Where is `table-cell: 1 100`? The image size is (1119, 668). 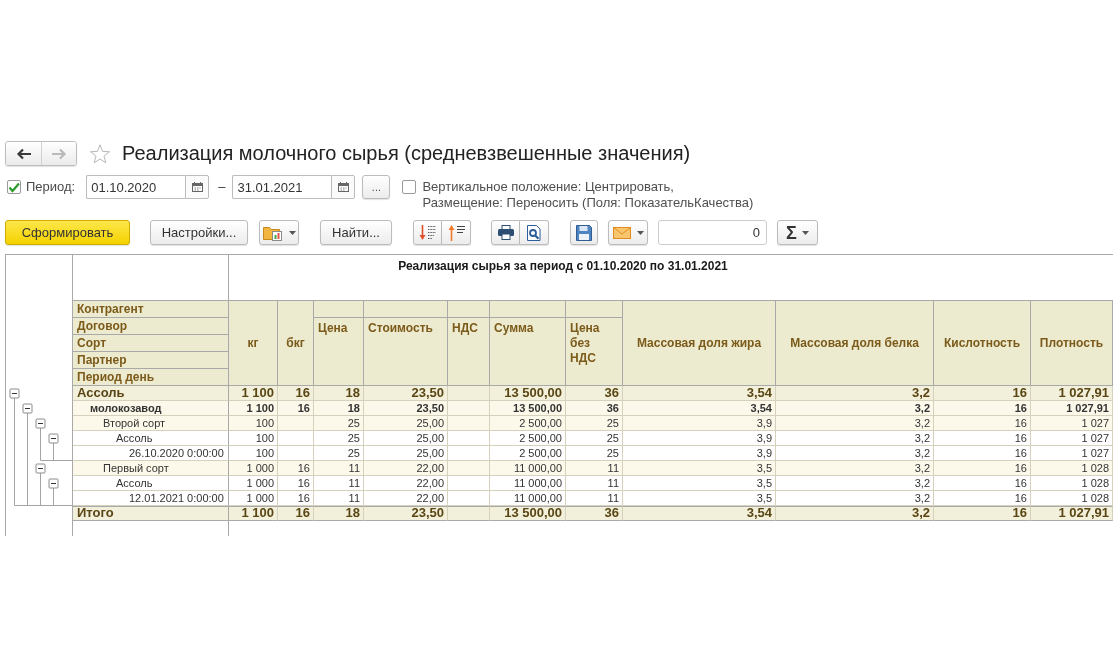
table-cell: 1 100 is located at coordinates (253, 408).